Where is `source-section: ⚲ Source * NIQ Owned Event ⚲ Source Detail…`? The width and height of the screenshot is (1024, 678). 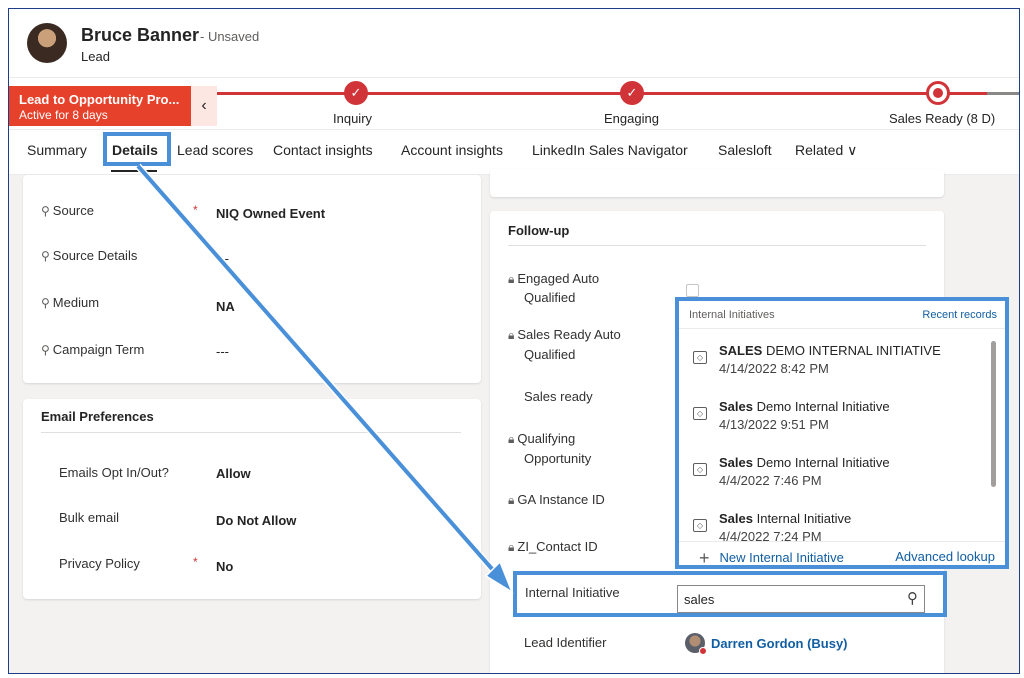
source-section: ⚲ Source * NIQ Owned Event ⚲ Source Detail… is located at coordinates (252, 279).